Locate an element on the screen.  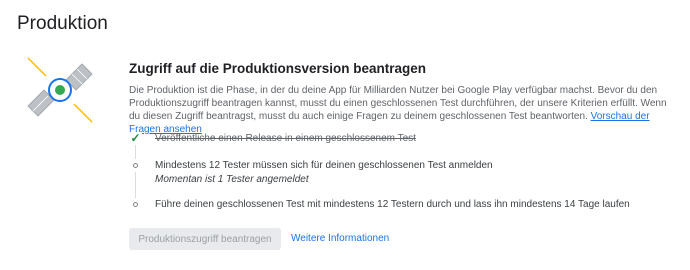
check-icon: ✓ is located at coordinates (135, 138).